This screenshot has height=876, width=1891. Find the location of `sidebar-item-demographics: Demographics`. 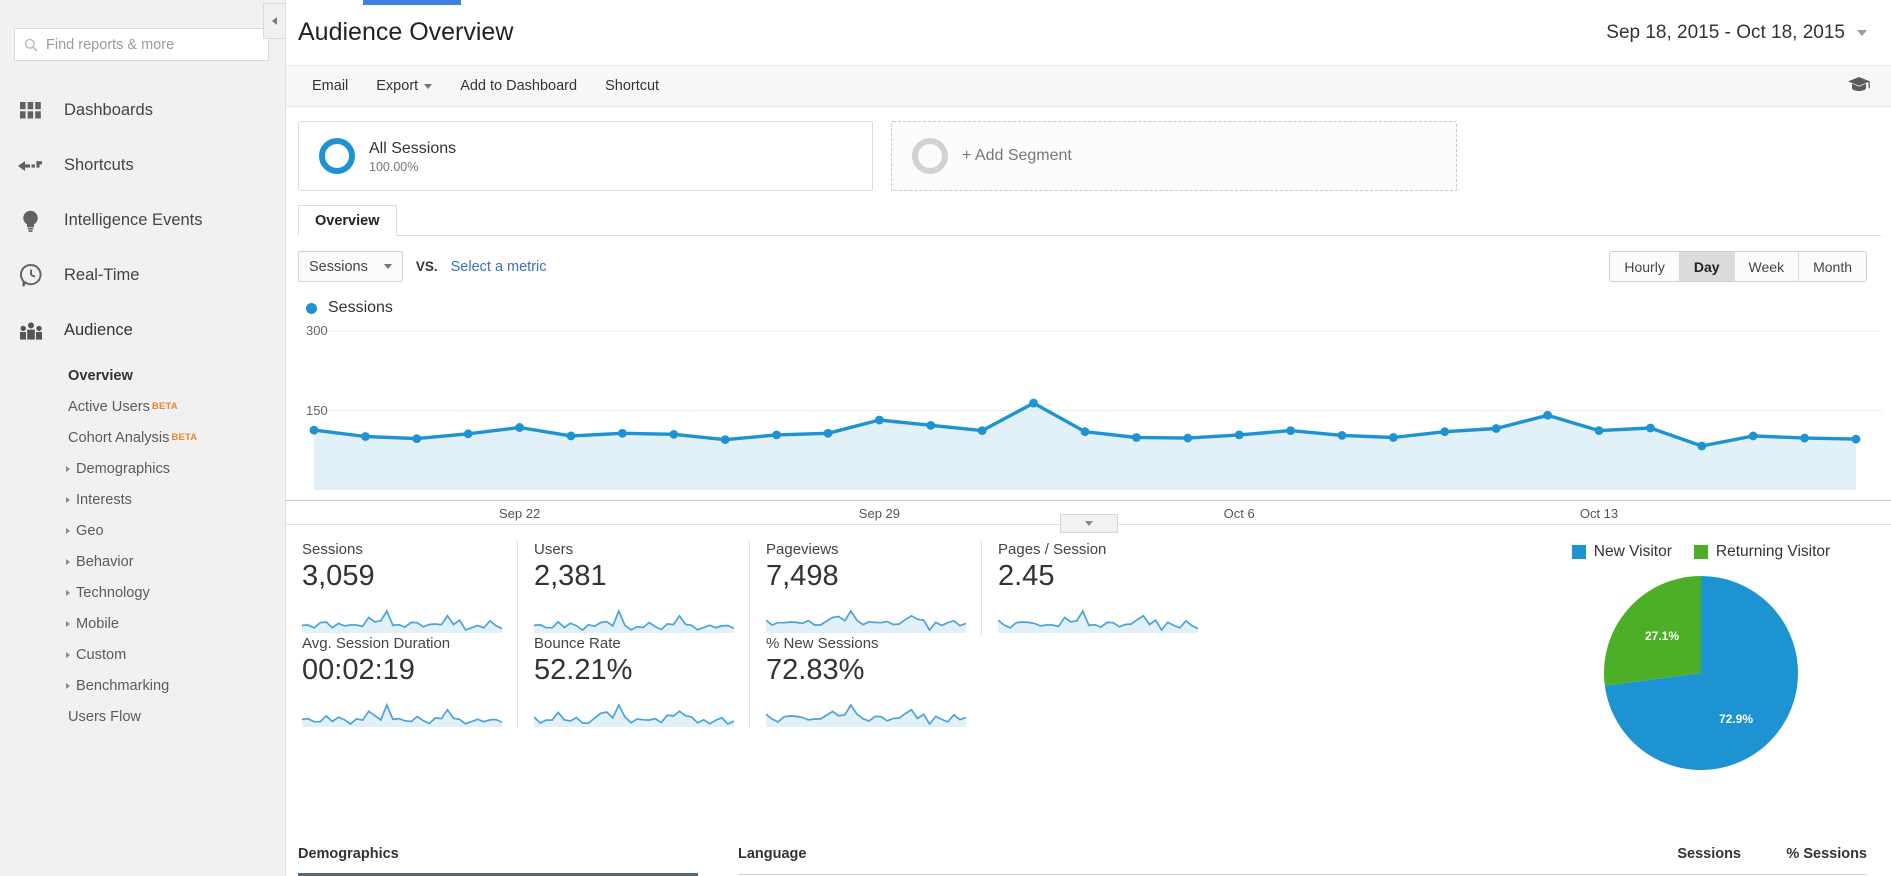

sidebar-item-demographics: Demographics is located at coordinates (142, 468).